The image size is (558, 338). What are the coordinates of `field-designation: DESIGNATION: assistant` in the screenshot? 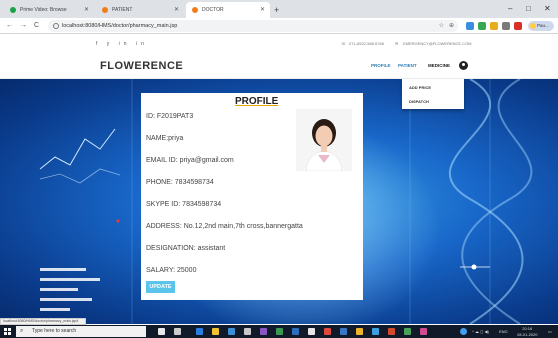 It's located at (186, 248).